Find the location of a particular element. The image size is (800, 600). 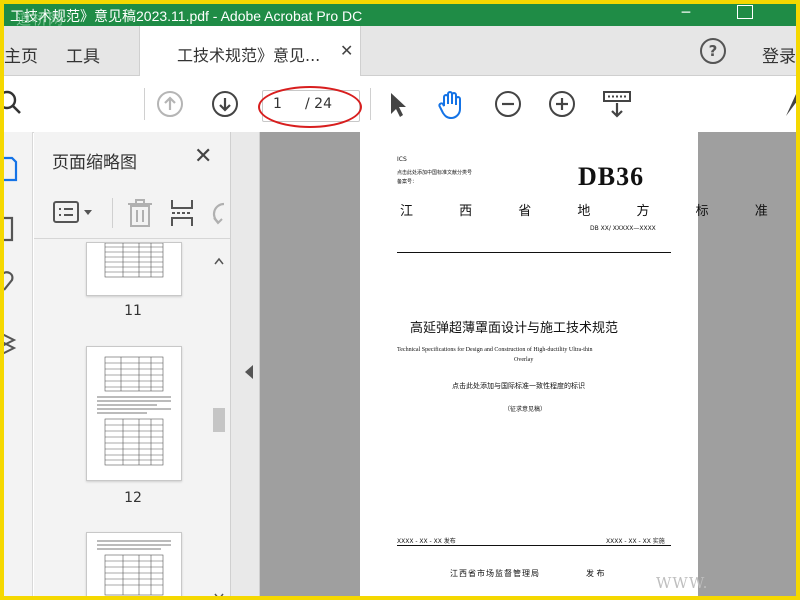

tab-home: 主页 is located at coordinates (21, 54).